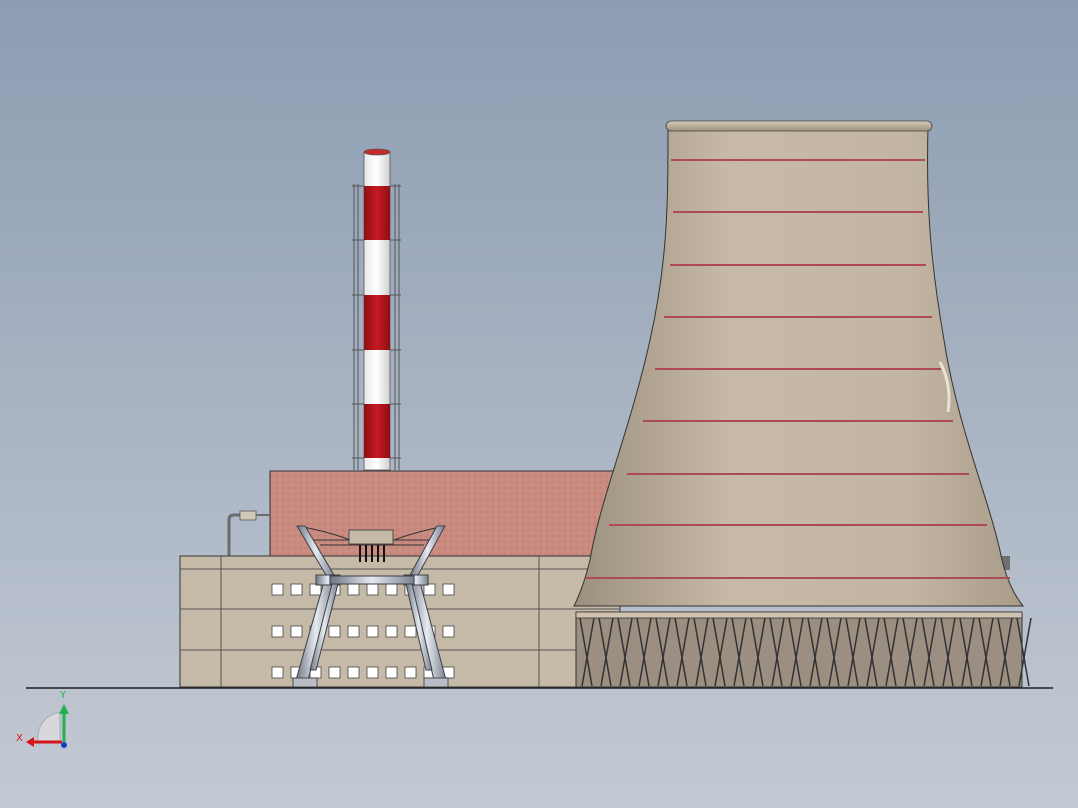 This screenshot has width=1078, height=808. I want to click on y-axis-label: Y, so click(63, 695).